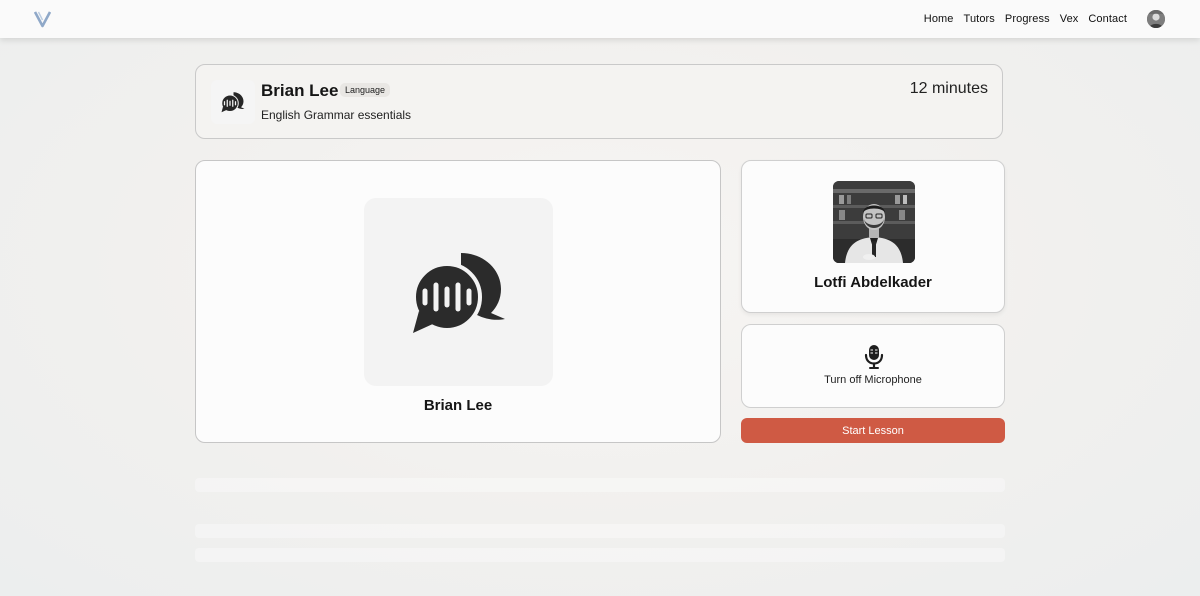 The image size is (1200, 596). What do you see at coordinates (300, 90) in the screenshot?
I see `student-name: Brian Lee` at bounding box center [300, 90].